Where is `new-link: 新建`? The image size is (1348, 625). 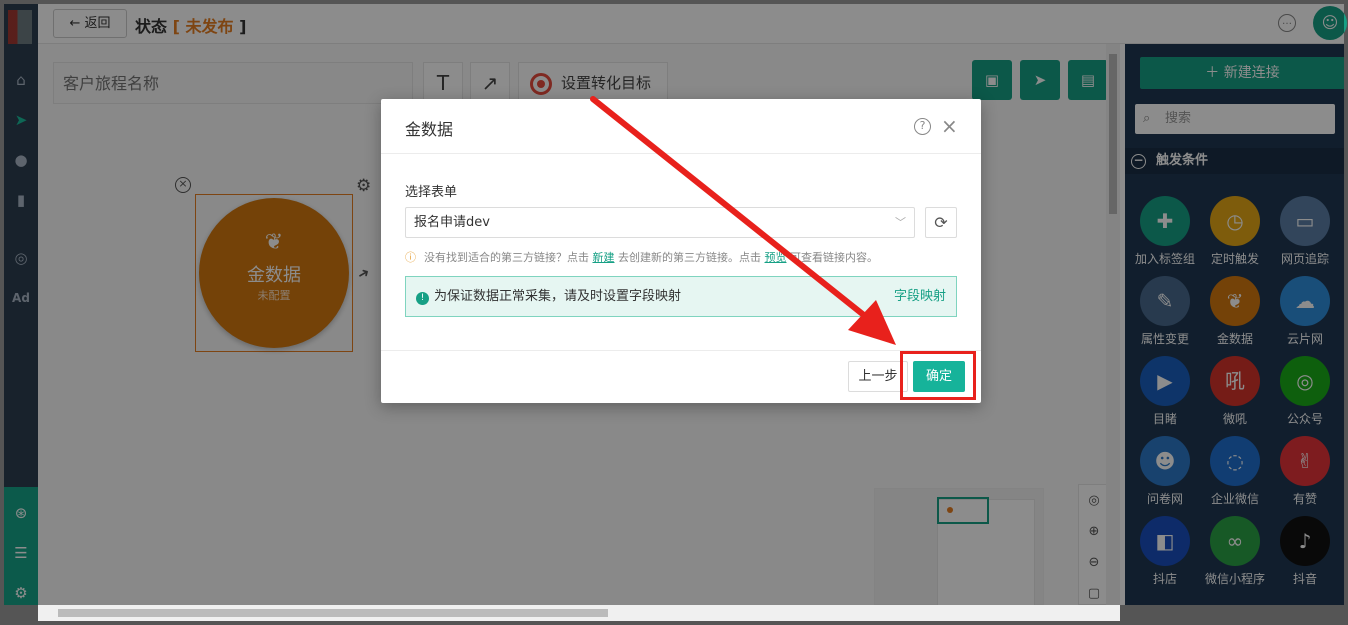 new-link: 新建 is located at coordinates (604, 257).